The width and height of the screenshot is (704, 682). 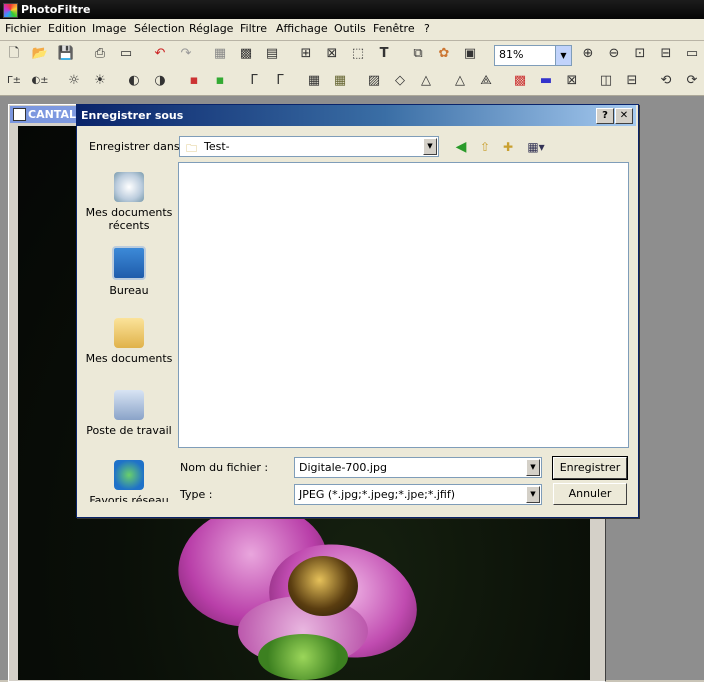 I want to click on save-icon: 💾, so click(x=66, y=54).